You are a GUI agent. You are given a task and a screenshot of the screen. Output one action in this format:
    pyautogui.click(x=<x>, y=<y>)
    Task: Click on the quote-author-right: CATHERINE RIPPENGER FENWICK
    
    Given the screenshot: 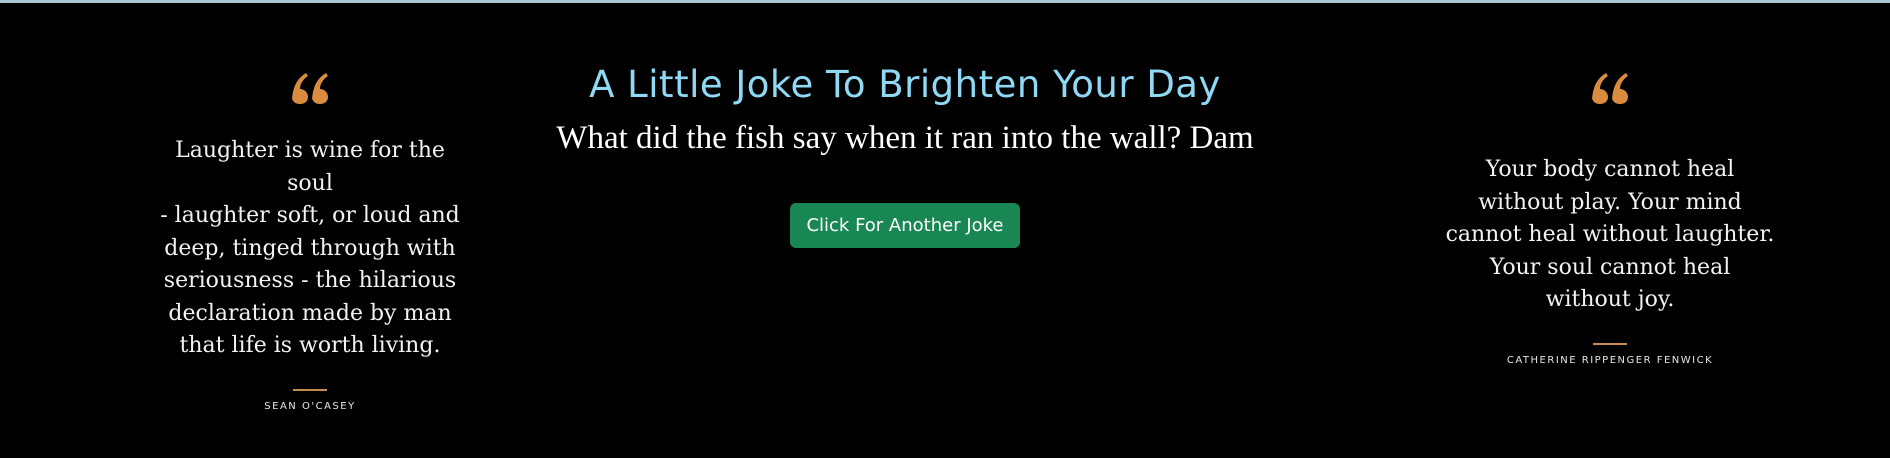 What is the action you would take?
    pyautogui.click(x=1610, y=360)
    